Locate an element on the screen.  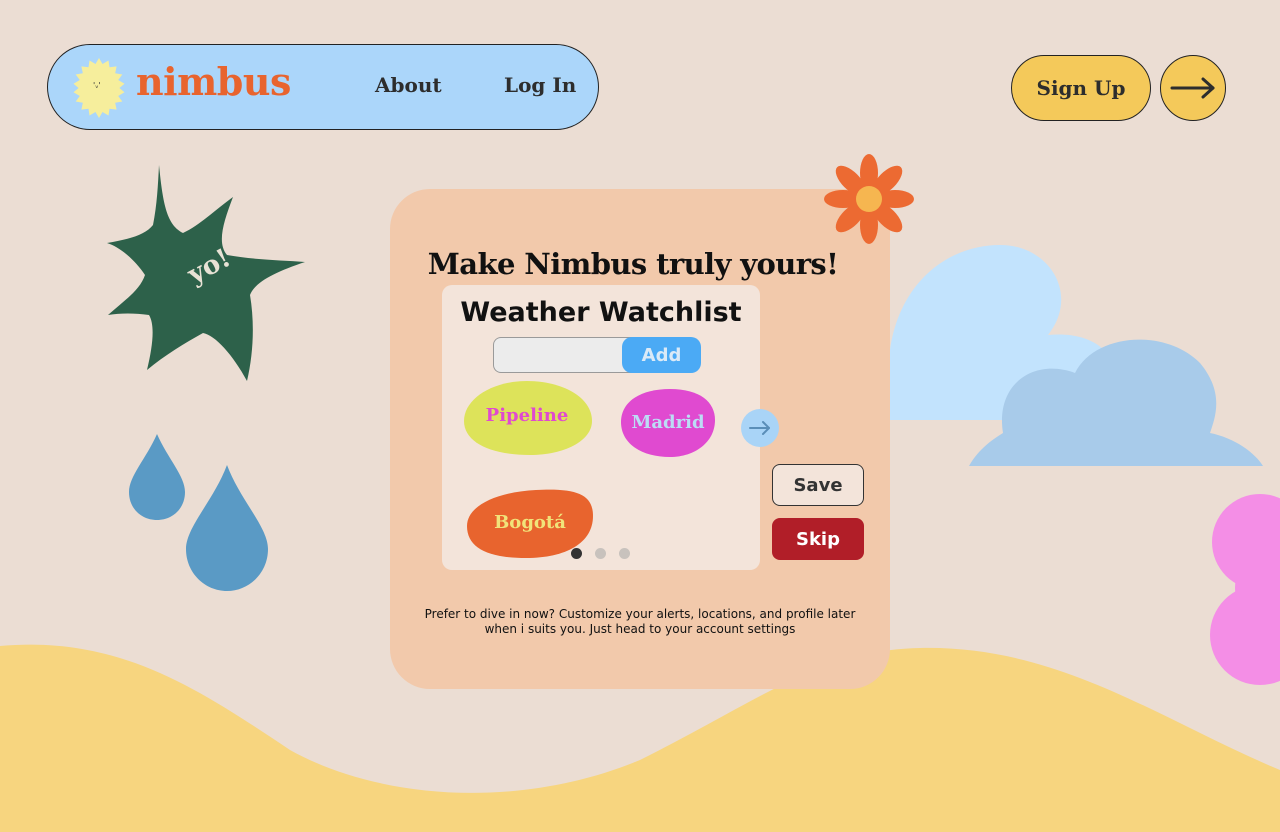
svg-text: 'ᵥ' is located at coordinates (97, 85).